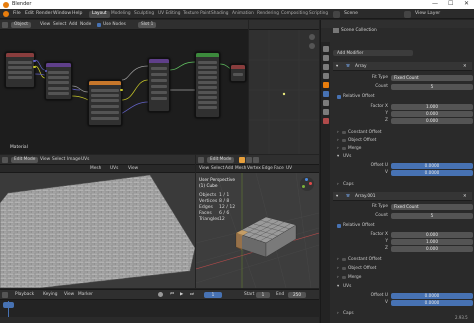 The height and width of the screenshot is (323, 474). Describe the element at coordinates (213, 295) in the screenshot. I see `current-frame-field: 1` at that location.